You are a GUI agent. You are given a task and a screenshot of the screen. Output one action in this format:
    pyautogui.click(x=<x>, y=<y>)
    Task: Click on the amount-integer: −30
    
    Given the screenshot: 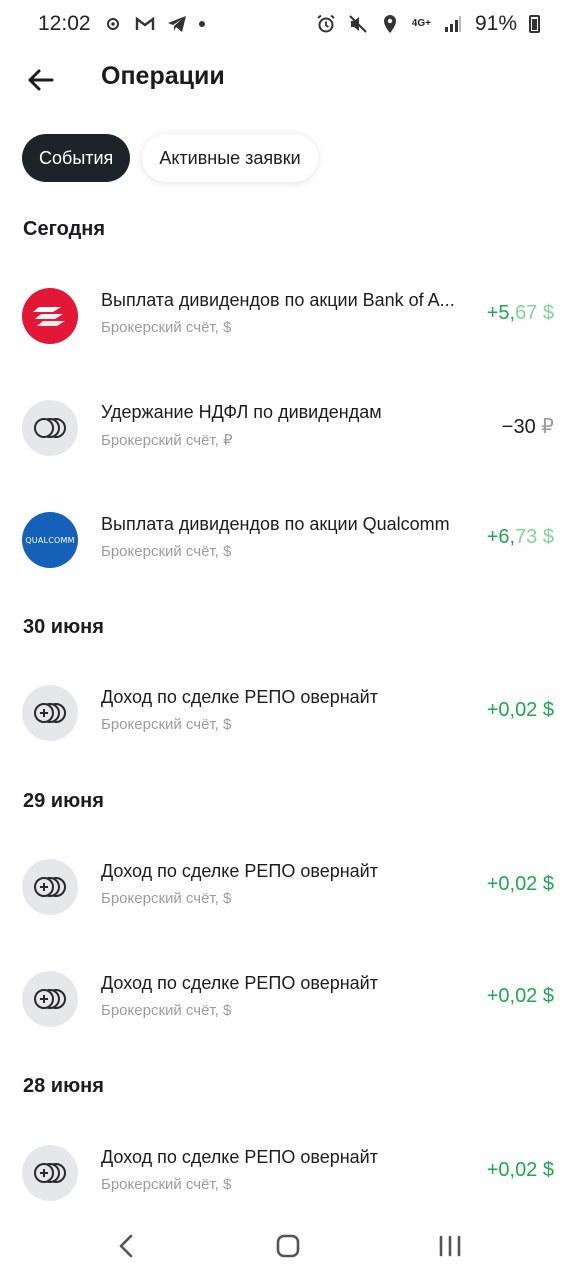 What is the action you would take?
    pyautogui.click(x=518, y=427)
    